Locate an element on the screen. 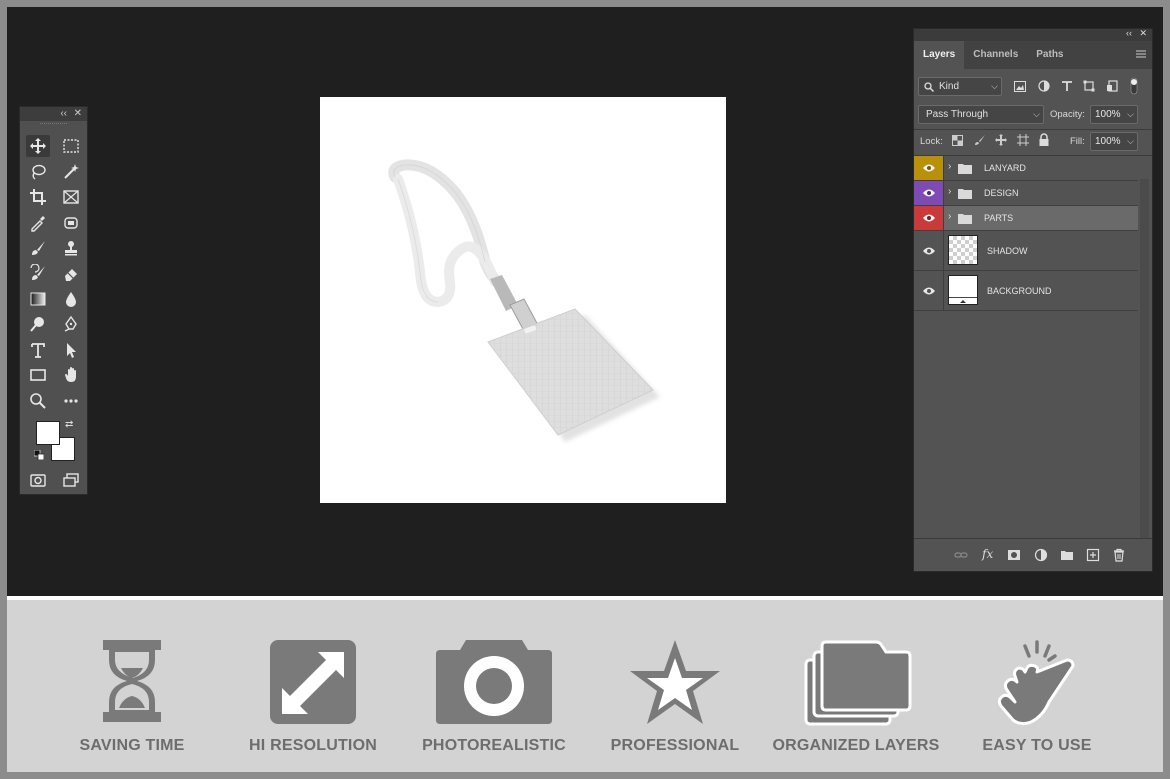 This screenshot has height=779, width=1170. link-layers-icon is located at coordinates (961, 555).